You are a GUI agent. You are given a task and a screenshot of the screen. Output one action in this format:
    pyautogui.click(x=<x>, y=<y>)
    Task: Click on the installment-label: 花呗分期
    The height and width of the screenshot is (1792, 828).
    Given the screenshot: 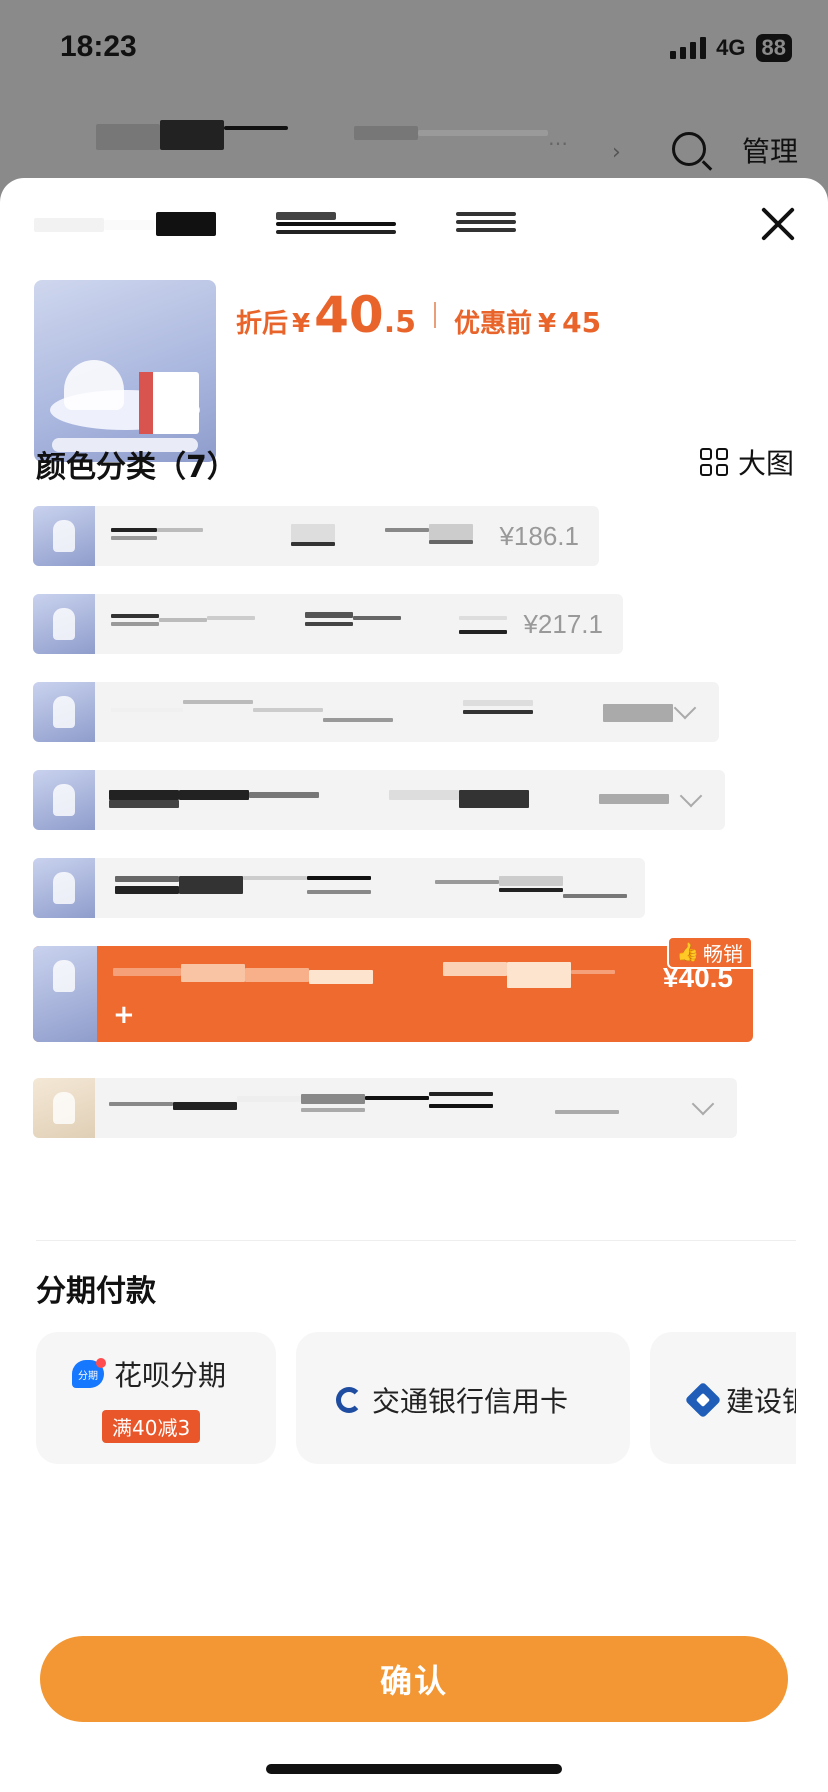 What is the action you would take?
    pyautogui.click(x=170, y=1375)
    